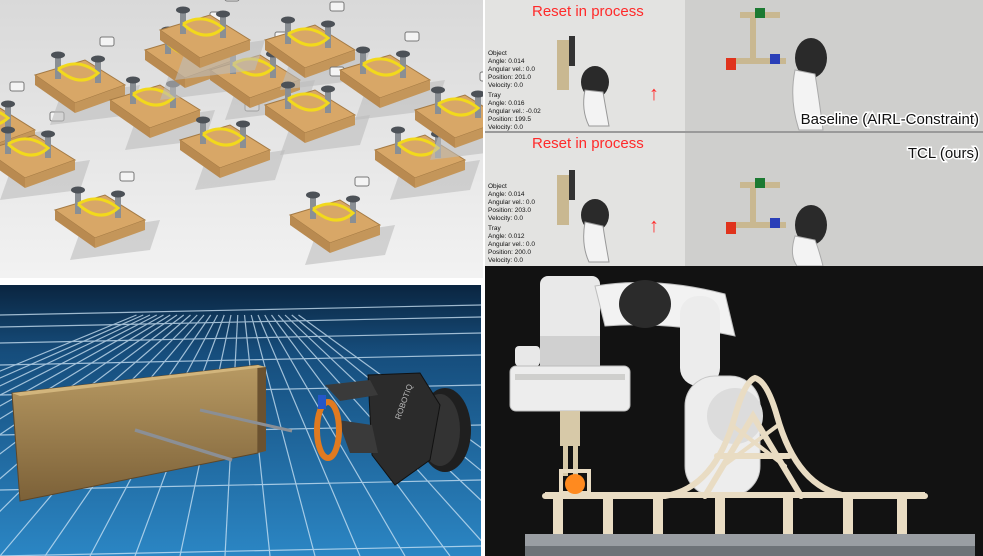 This screenshot has width=983, height=556. I want to click on object-line-bottom: Angle: 0.014, so click(506, 194).